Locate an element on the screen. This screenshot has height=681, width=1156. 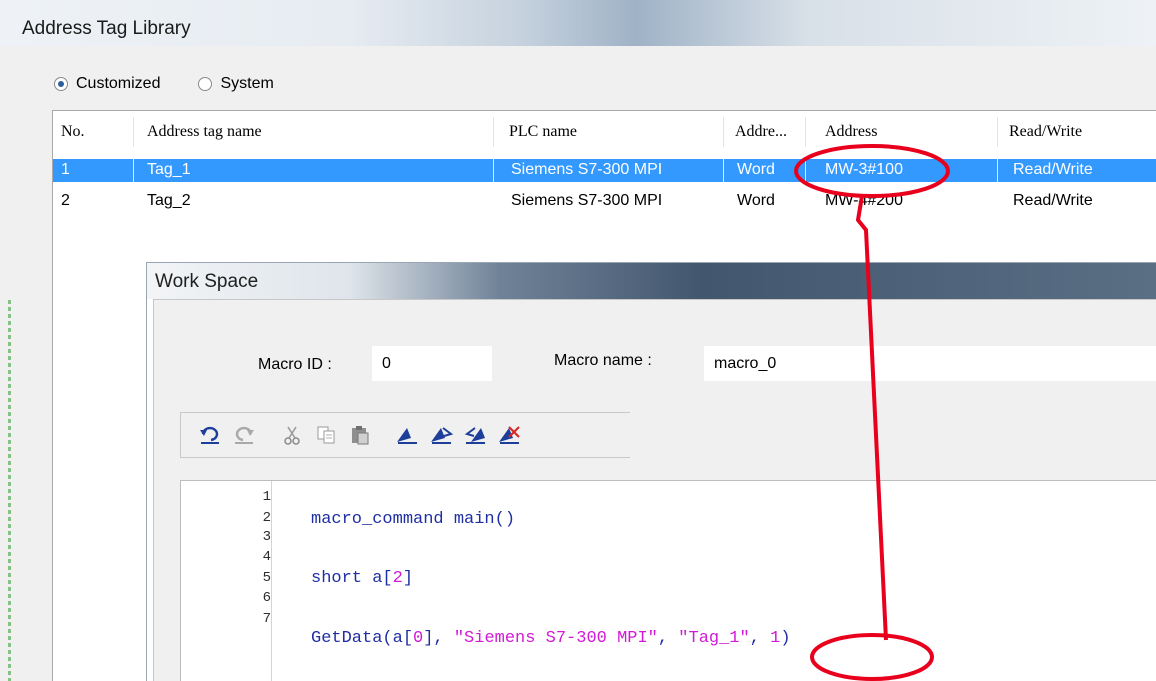
code-token: "Siemens S7-300 MPI" is located at coordinates (555, 638).